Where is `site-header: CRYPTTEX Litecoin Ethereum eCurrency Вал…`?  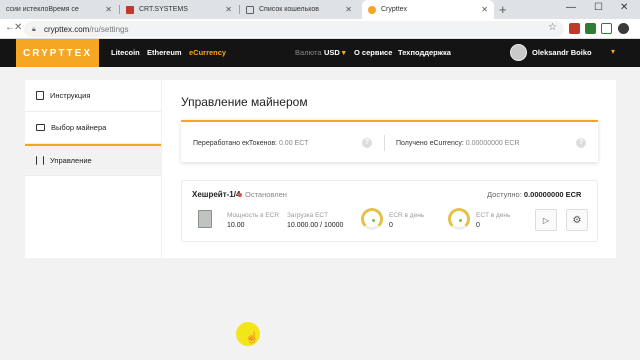 site-header: CRYPTTEX Litecoin Ethereum eCurrency Вал… is located at coordinates (320, 53).